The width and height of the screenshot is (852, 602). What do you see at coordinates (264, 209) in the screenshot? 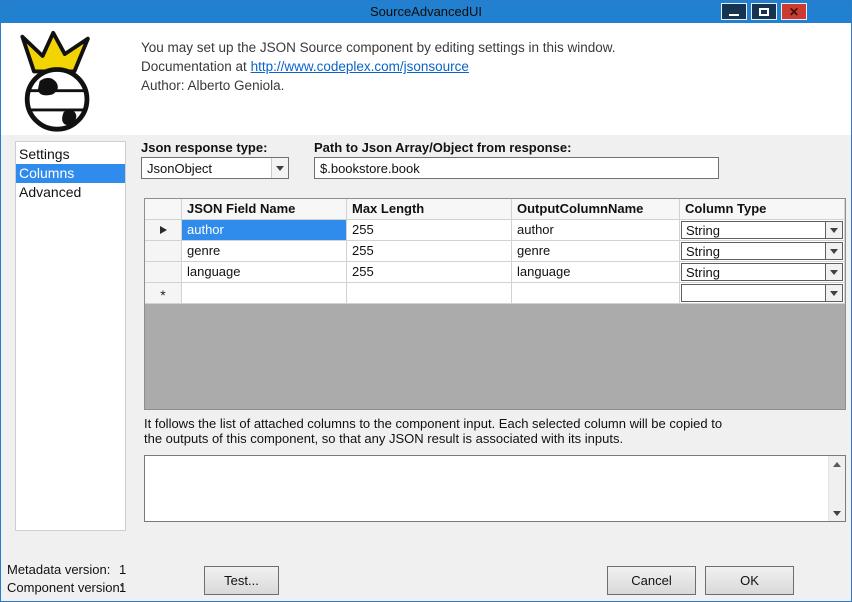
I see `grid-header-field: JSON Field Name` at bounding box center [264, 209].